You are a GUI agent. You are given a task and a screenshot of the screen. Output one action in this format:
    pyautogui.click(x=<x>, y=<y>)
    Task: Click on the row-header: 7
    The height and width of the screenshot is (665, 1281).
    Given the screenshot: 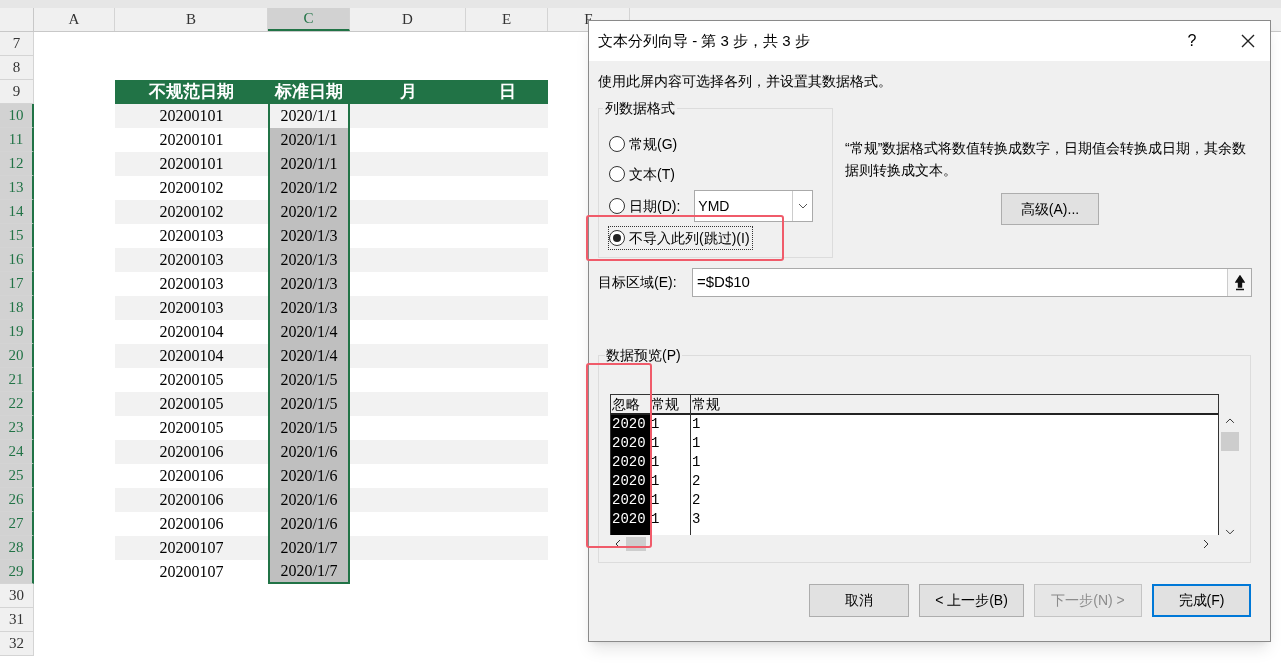 What is the action you would take?
    pyautogui.click(x=17, y=44)
    